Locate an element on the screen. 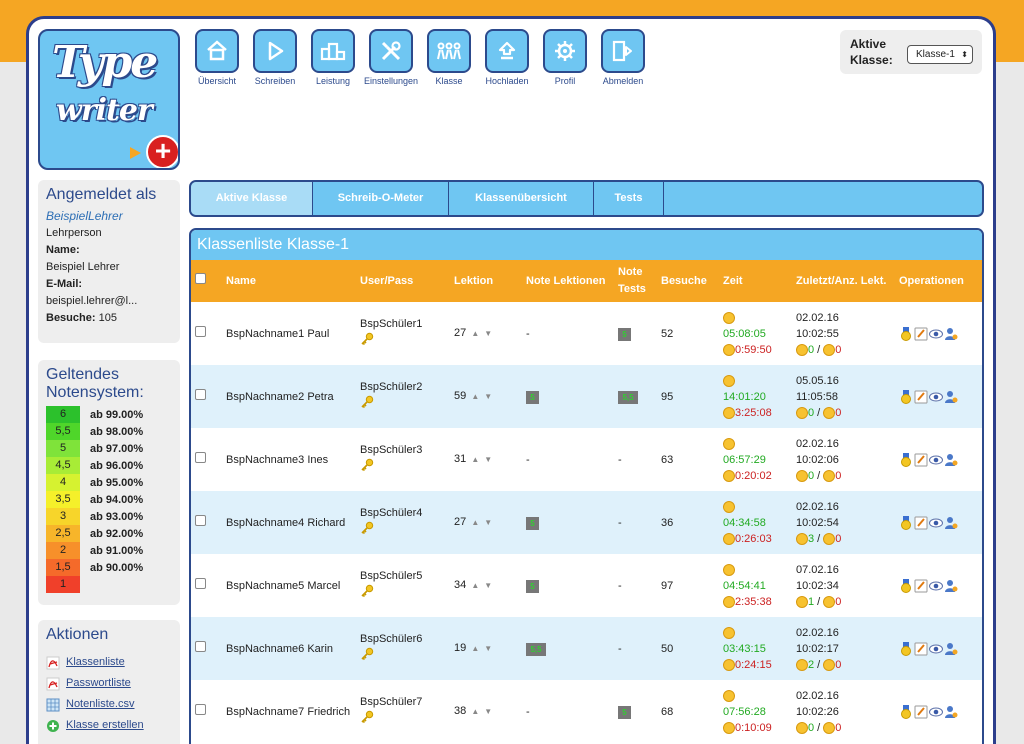 Image resolution: width=1024 pixels, height=744 pixels. tools-icon is located at coordinates (391, 51).